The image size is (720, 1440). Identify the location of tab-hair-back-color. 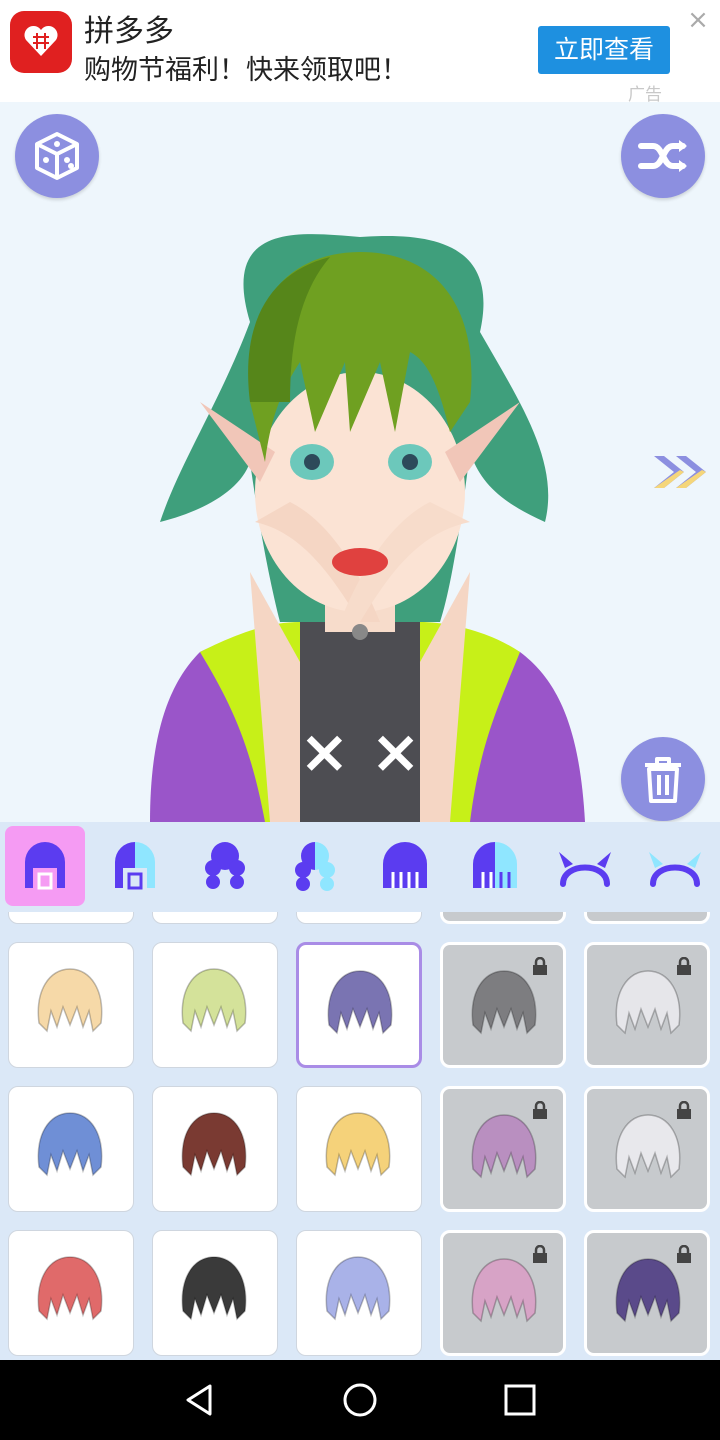
(315, 866).